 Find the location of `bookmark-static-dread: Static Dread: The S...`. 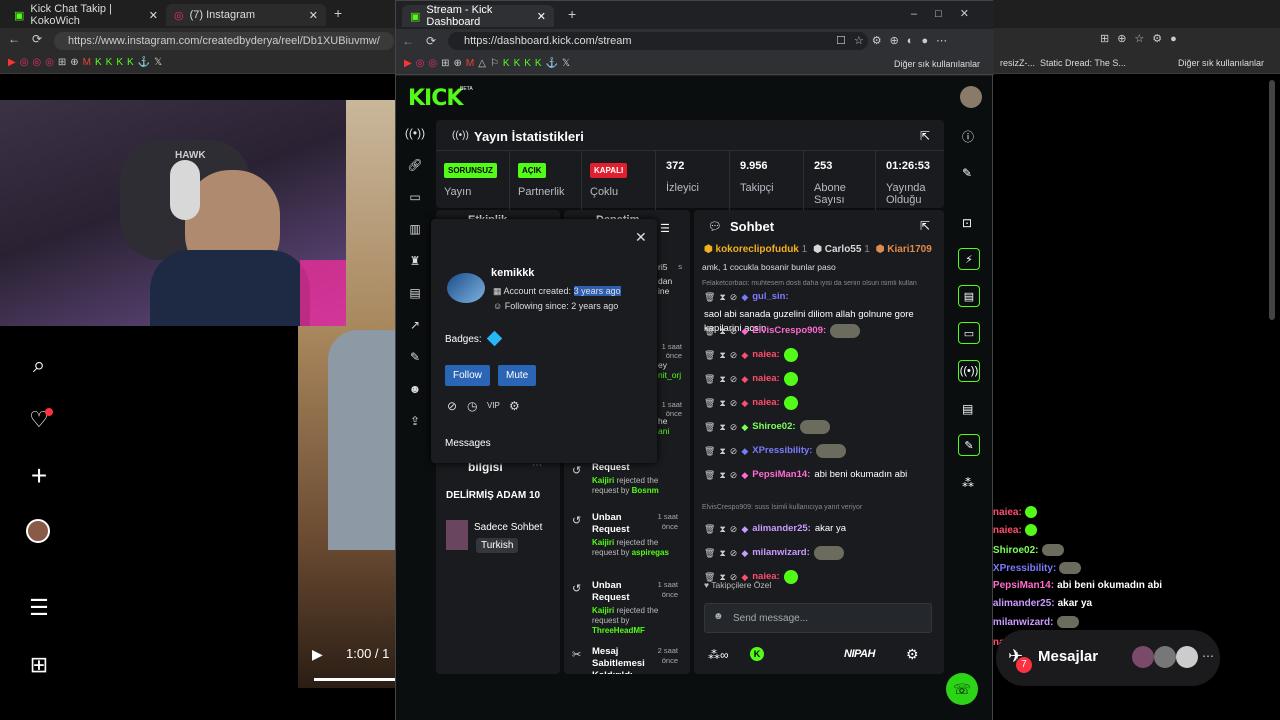

bookmark-static-dread: Static Dread: The S... is located at coordinates (1083, 63).